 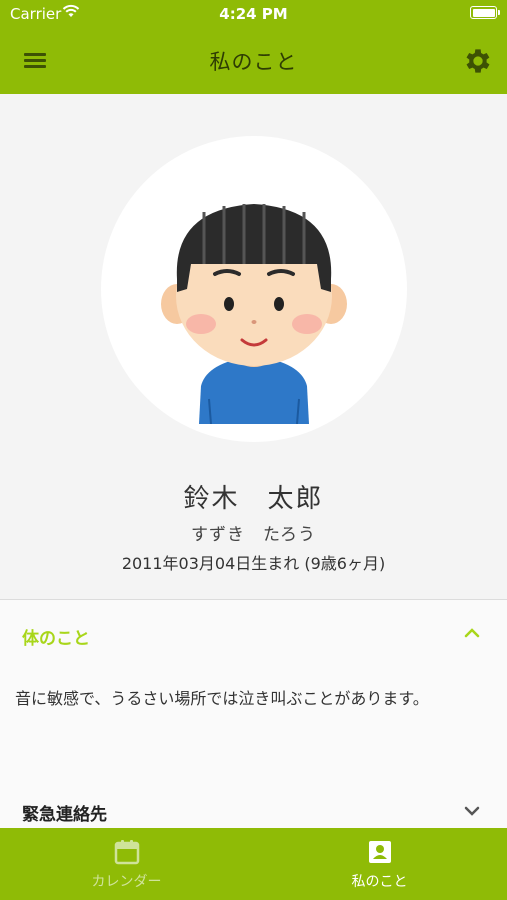 I want to click on body-info-text: 音に敏感で、うるさい場所では泣き叫ぶことがあります。, so click(x=222, y=698).